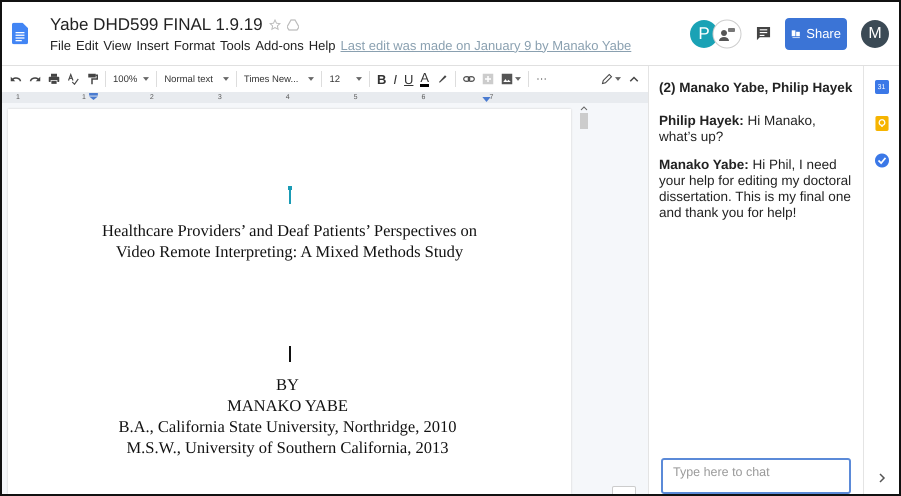  What do you see at coordinates (156, 24) in the screenshot?
I see `document-title: Yabe DHD599 FINAL 1.9.19` at bounding box center [156, 24].